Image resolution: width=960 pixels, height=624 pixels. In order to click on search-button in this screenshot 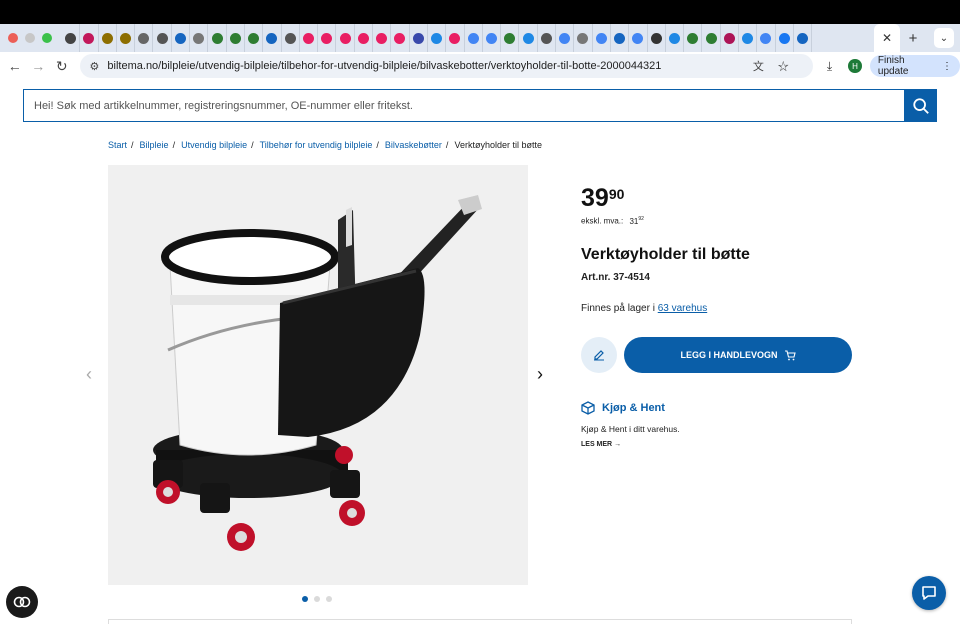, I will do `click(920, 105)`.